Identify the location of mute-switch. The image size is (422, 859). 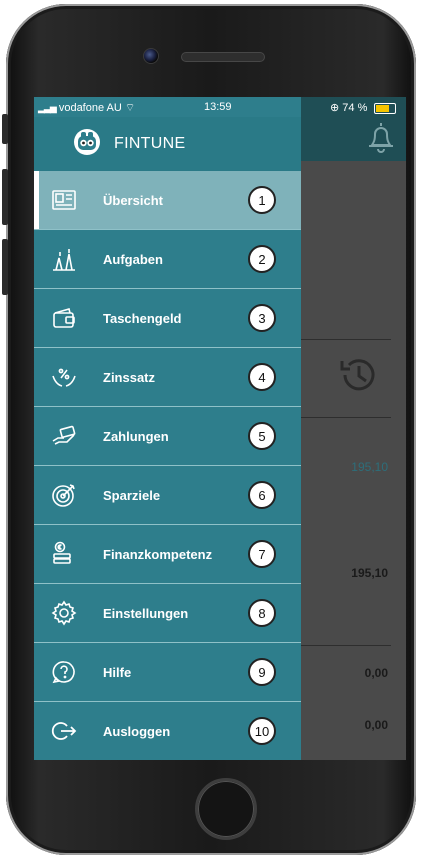
(5, 129).